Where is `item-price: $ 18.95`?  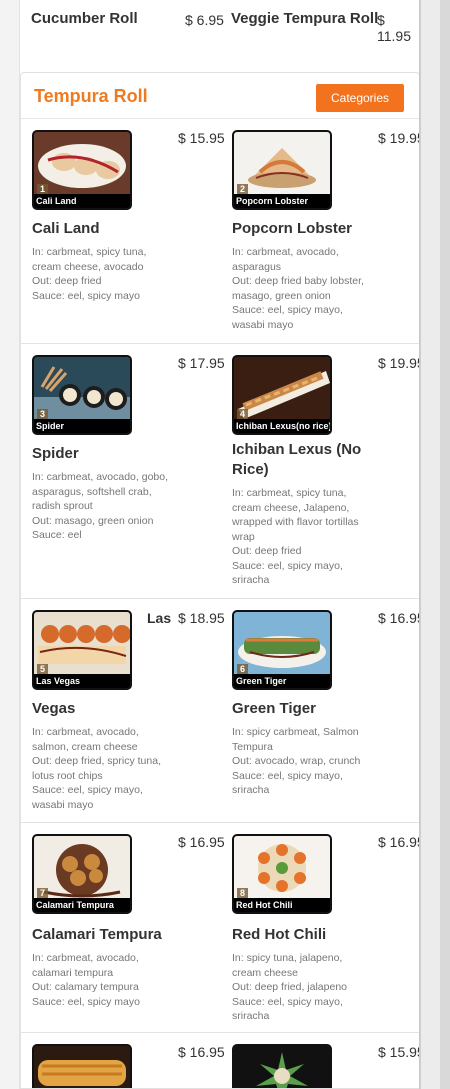
item-price: $ 18.95 is located at coordinates (201, 618).